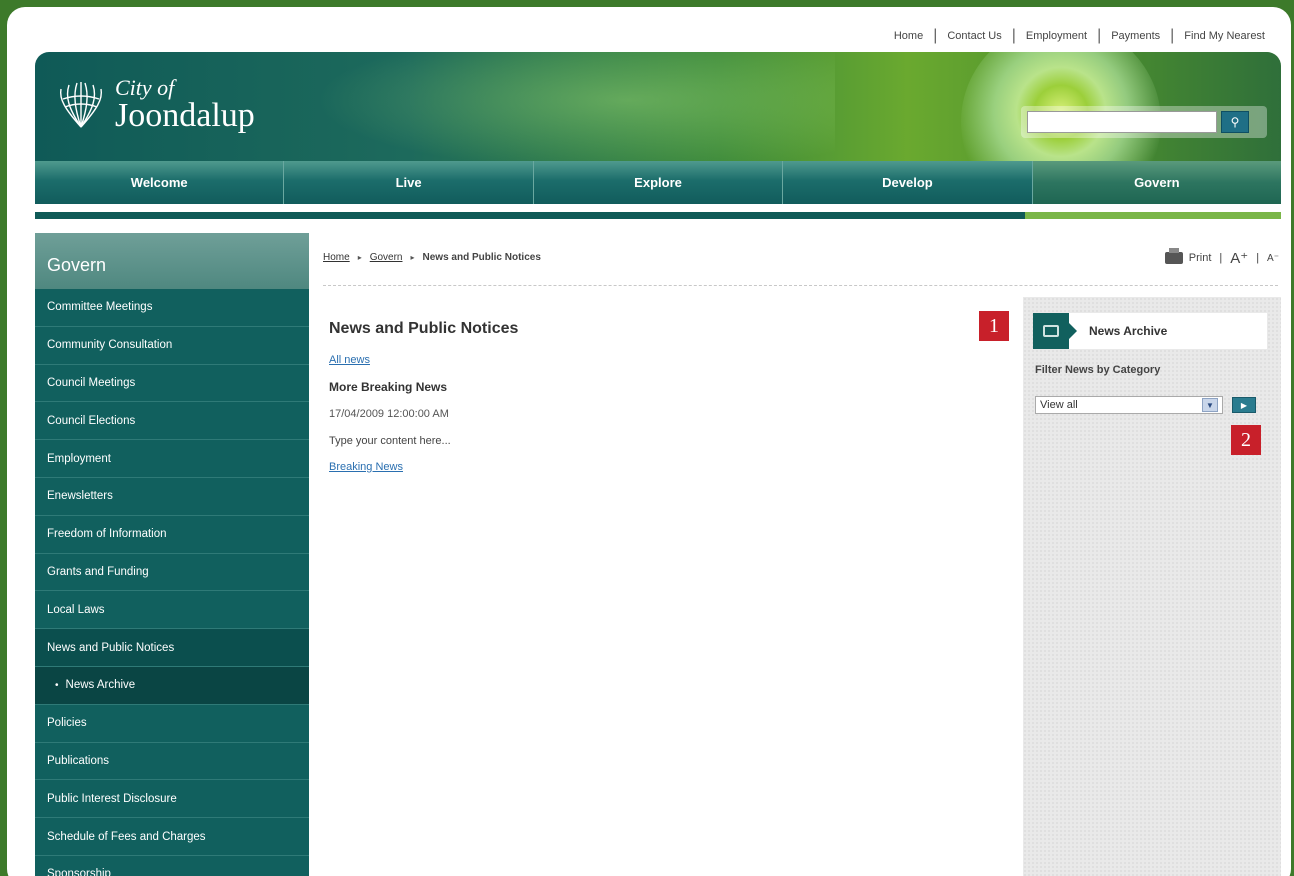 This screenshot has height=876, width=1294. What do you see at coordinates (1224, 36) in the screenshot?
I see `toplink-find-my-nearest: Find My Nearest` at bounding box center [1224, 36].